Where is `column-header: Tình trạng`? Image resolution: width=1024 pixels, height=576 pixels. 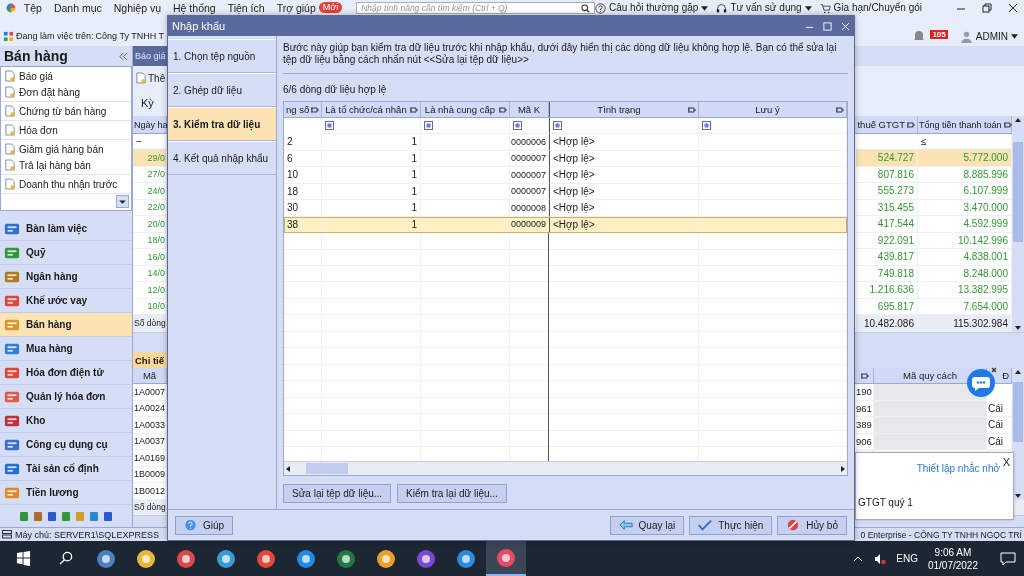 column-header: Tình trạng is located at coordinates (624, 109).